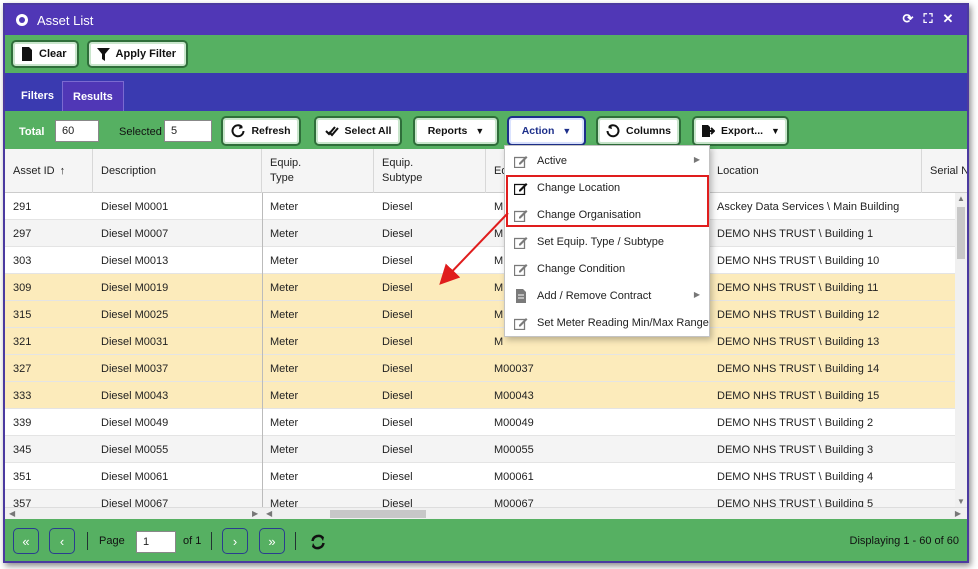 This screenshot has height=569, width=978. I want to click on page-count-label: of 1, so click(192, 541).